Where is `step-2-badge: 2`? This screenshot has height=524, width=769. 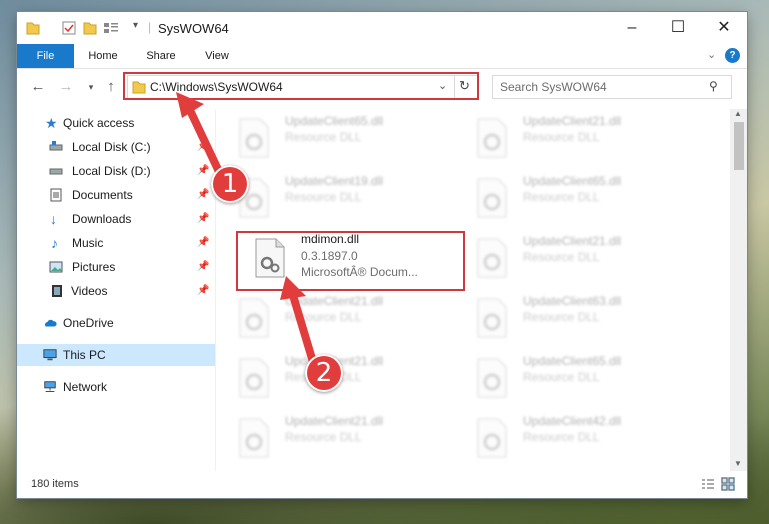
step-2-badge: 2 is located at coordinates (324, 373).